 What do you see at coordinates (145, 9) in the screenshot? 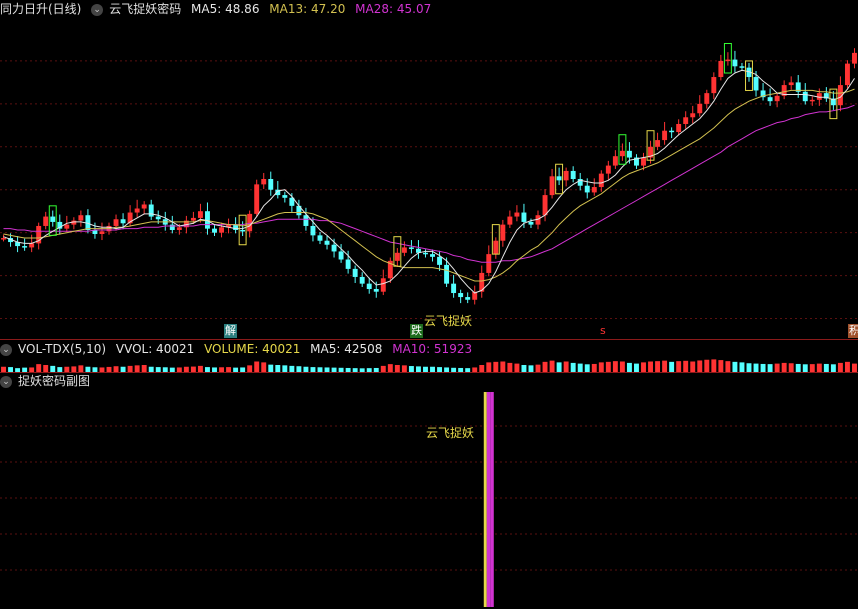
I see `indicator-name: 云飞捉妖密码` at bounding box center [145, 9].